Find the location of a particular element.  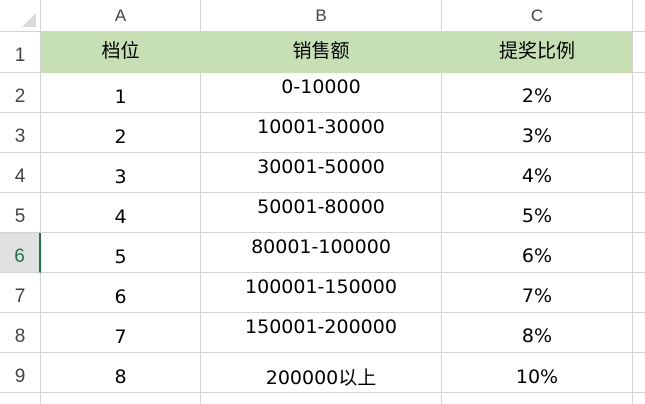

row-header-9: 9 is located at coordinates (20, 373).